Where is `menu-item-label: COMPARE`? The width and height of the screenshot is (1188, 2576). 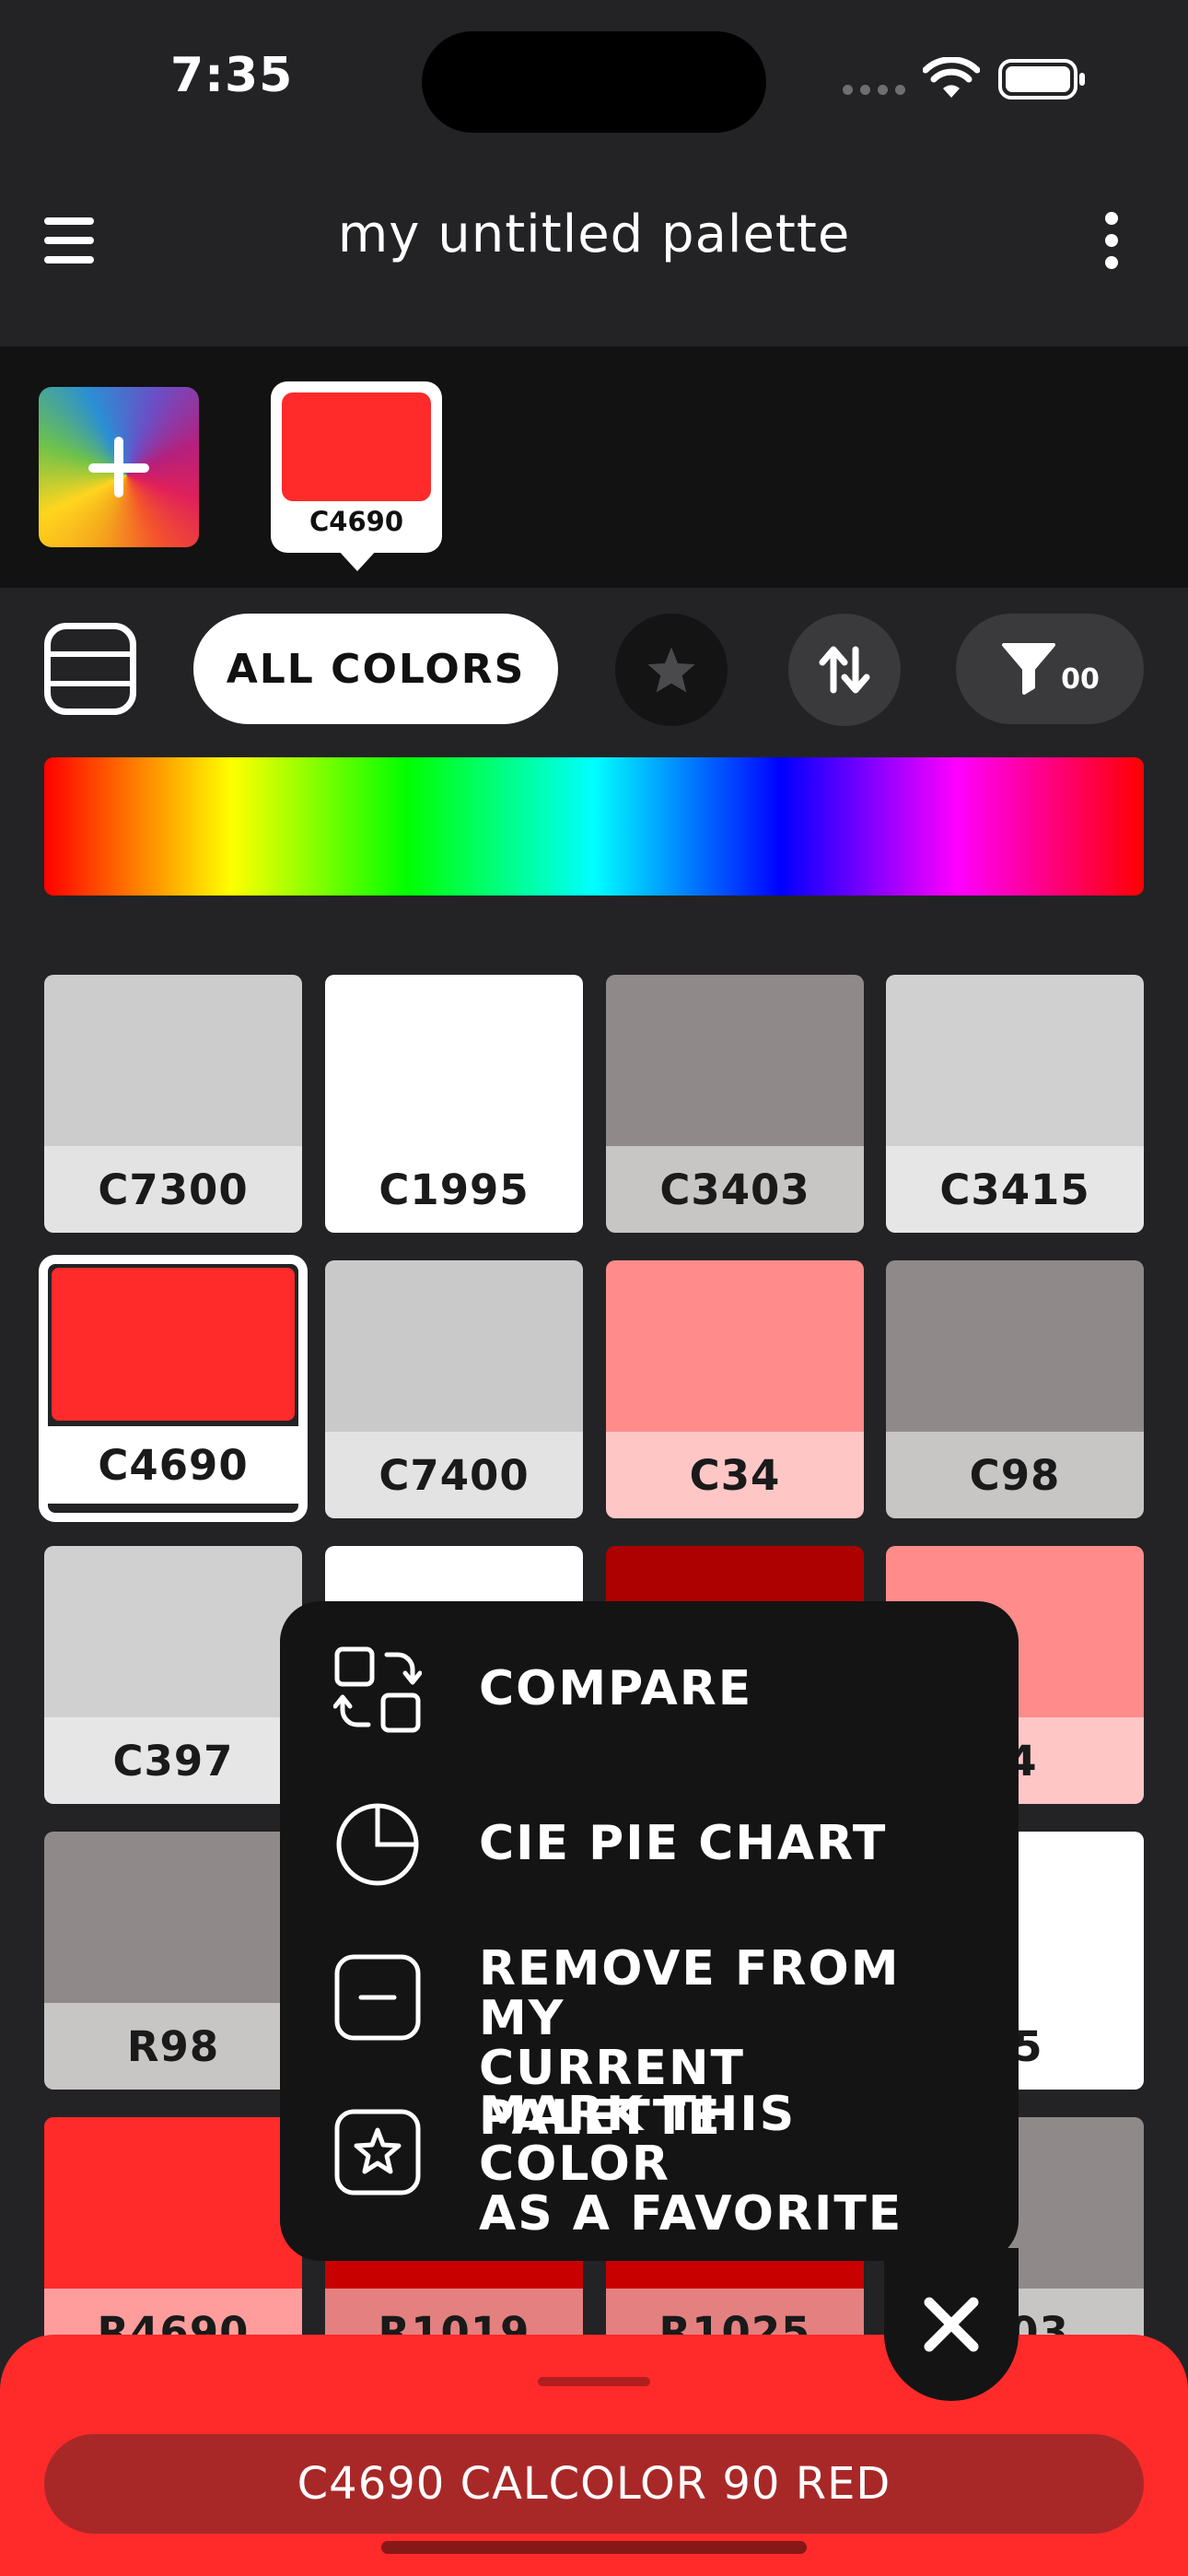
menu-item-label: COMPARE is located at coordinates (616, 1688).